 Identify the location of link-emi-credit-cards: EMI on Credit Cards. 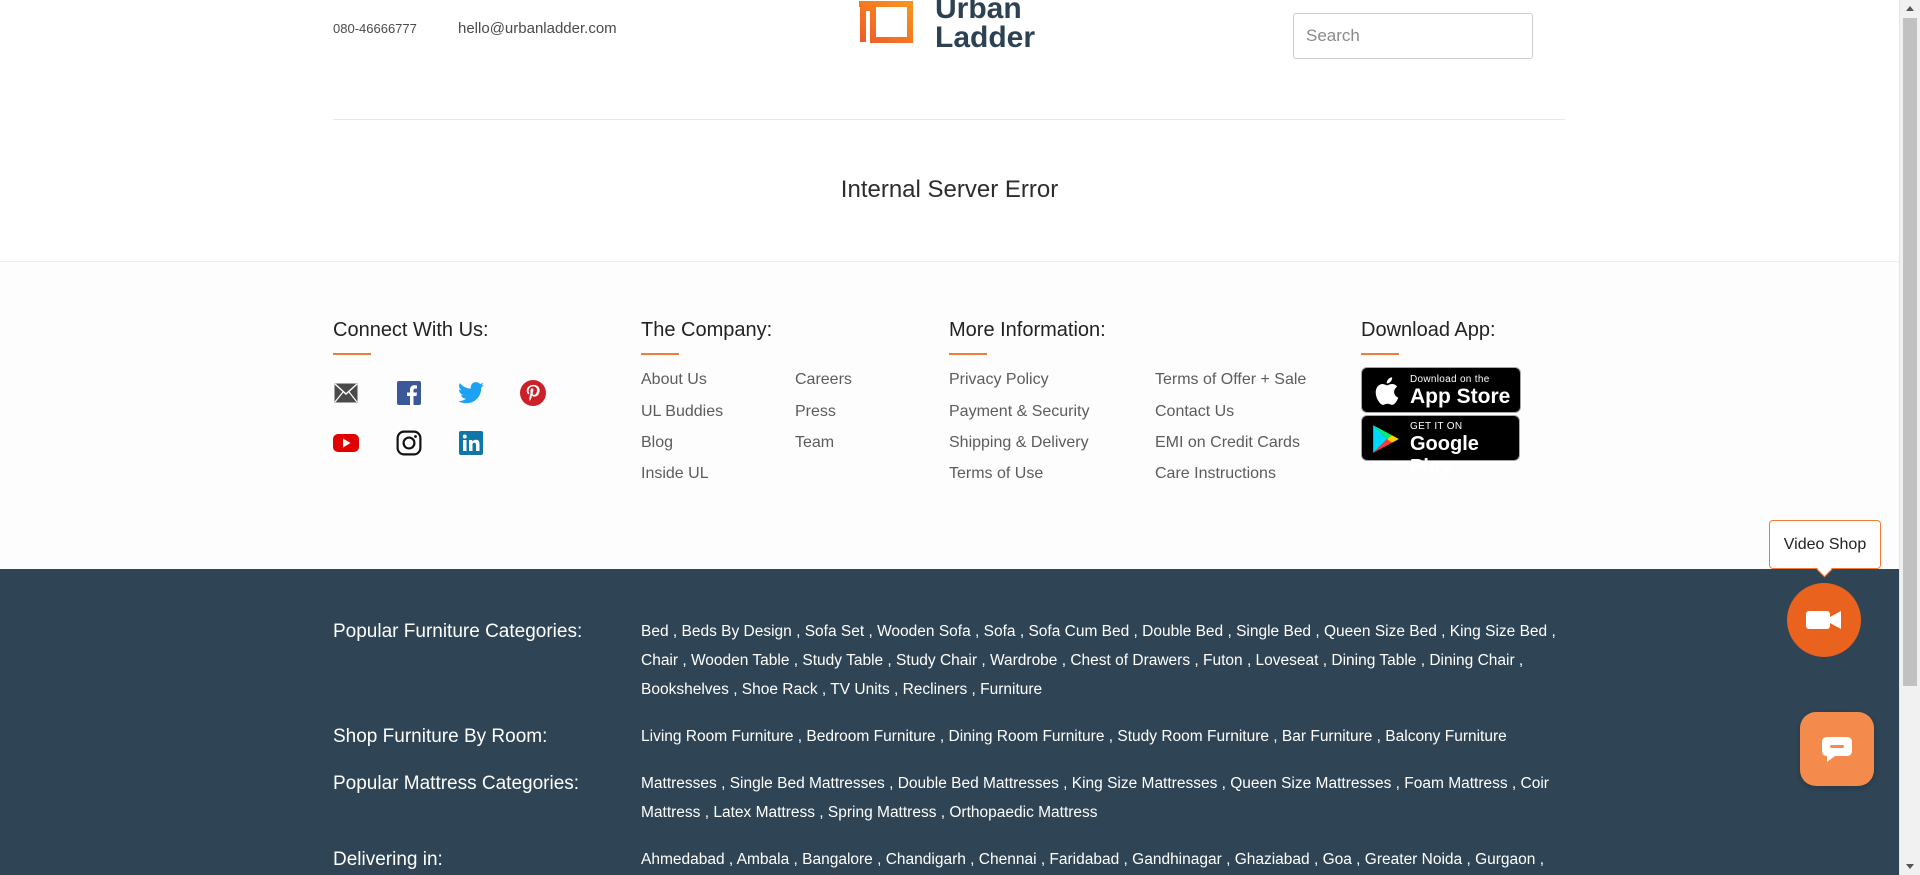
(1227, 443).